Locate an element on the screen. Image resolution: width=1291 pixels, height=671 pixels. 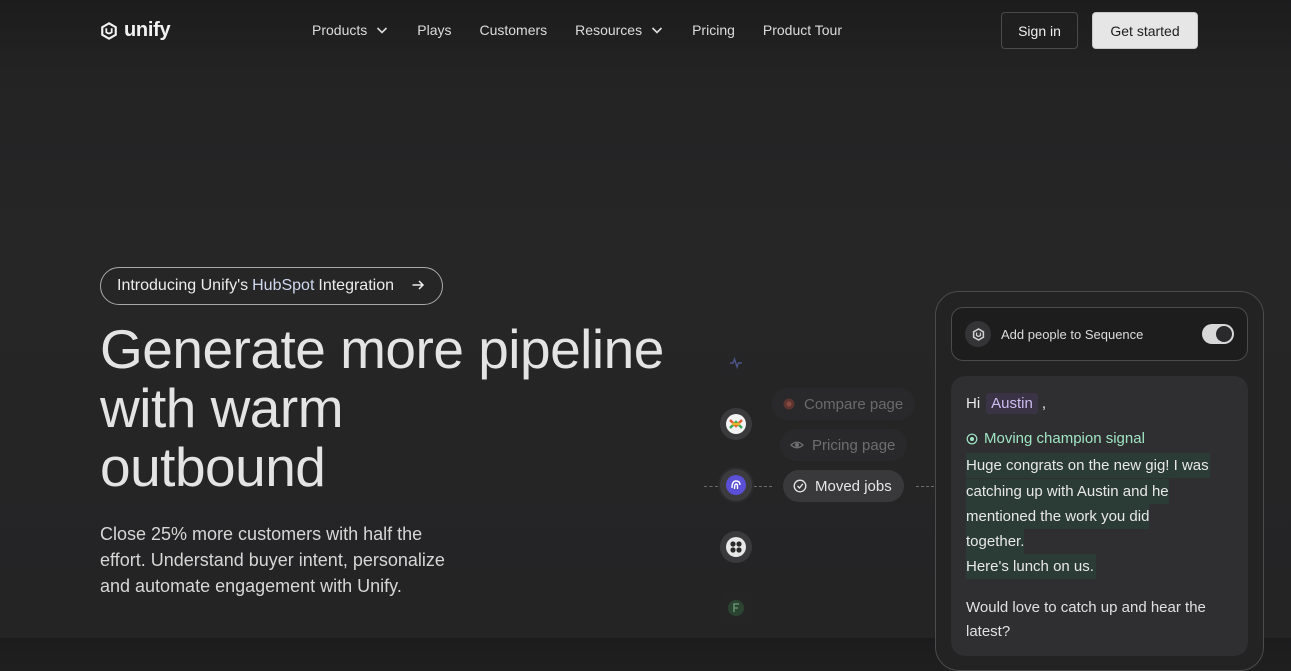
connector-line-right is located at coordinates (925, 486).